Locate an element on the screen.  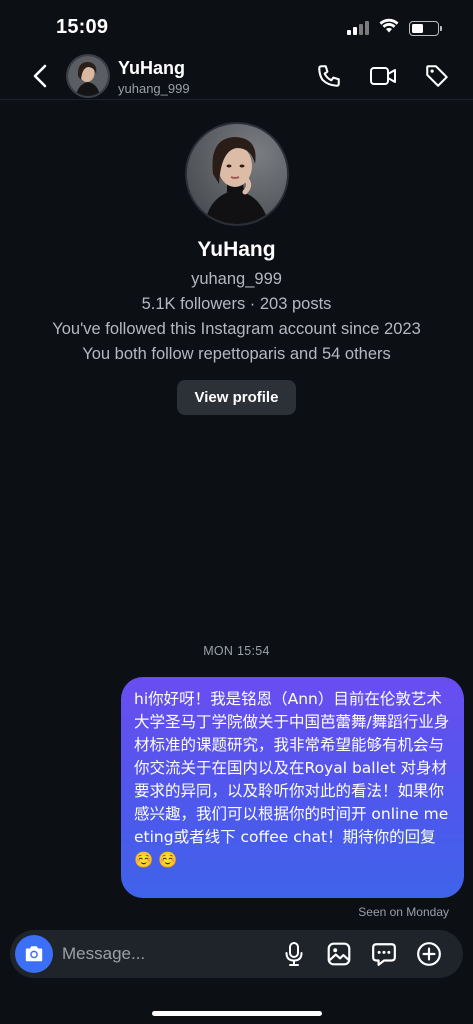
battery-level is located at coordinates (417, 28).